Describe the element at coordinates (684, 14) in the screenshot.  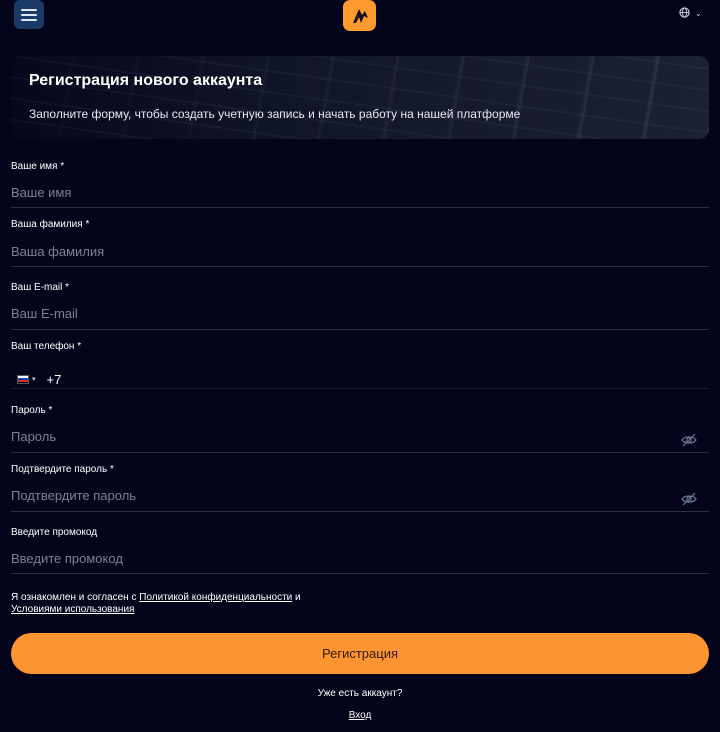
I see `globe-icon` at that location.